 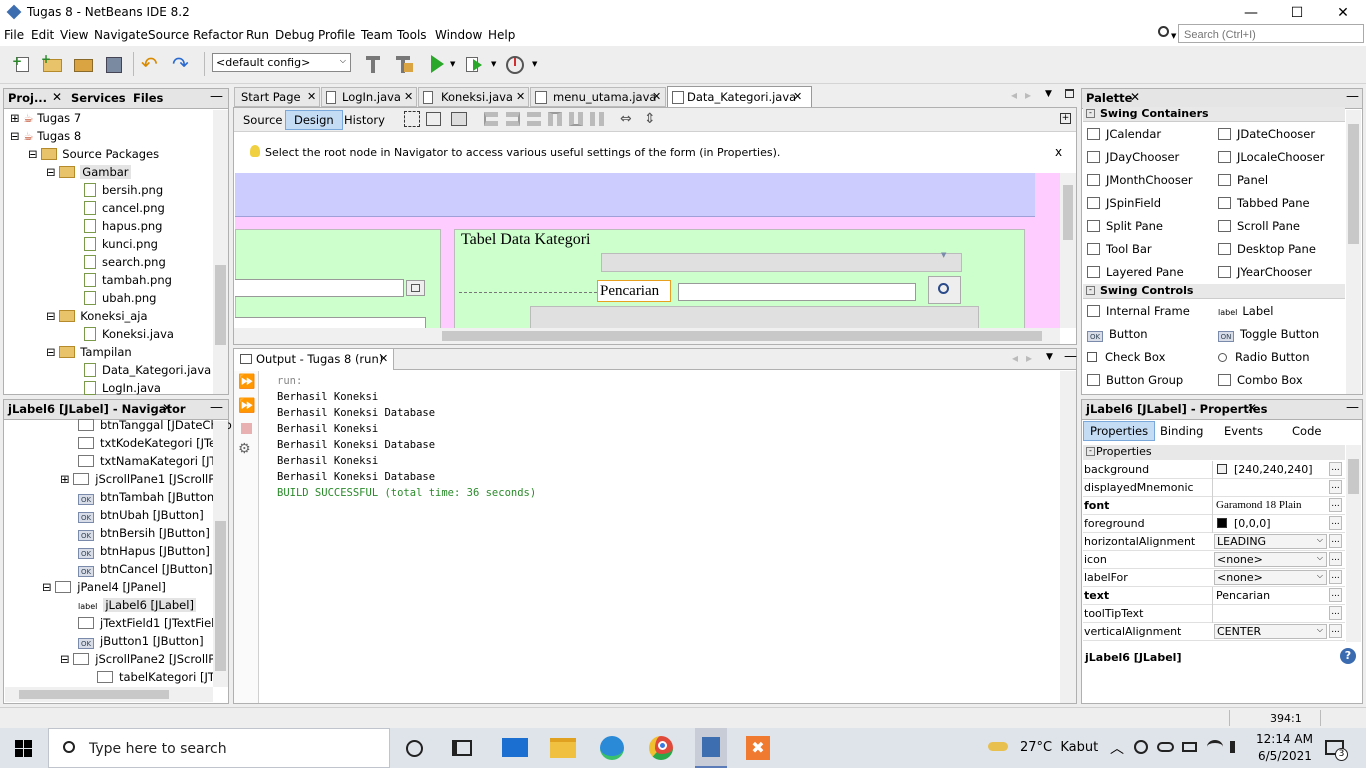 What do you see at coordinates (143, 659) in the screenshot?
I see `nav-item: ⊟ jScrollPane2 [JScrollPar` at bounding box center [143, 659].